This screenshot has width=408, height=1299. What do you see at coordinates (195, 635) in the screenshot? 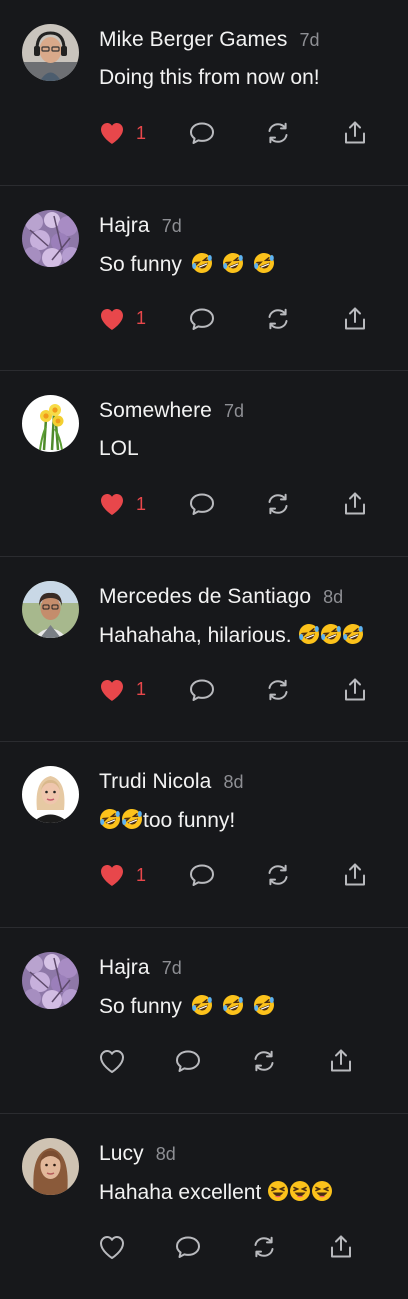
I see `comment-body: Hahahaha, hilarious.` at bounding box center [195, 635].